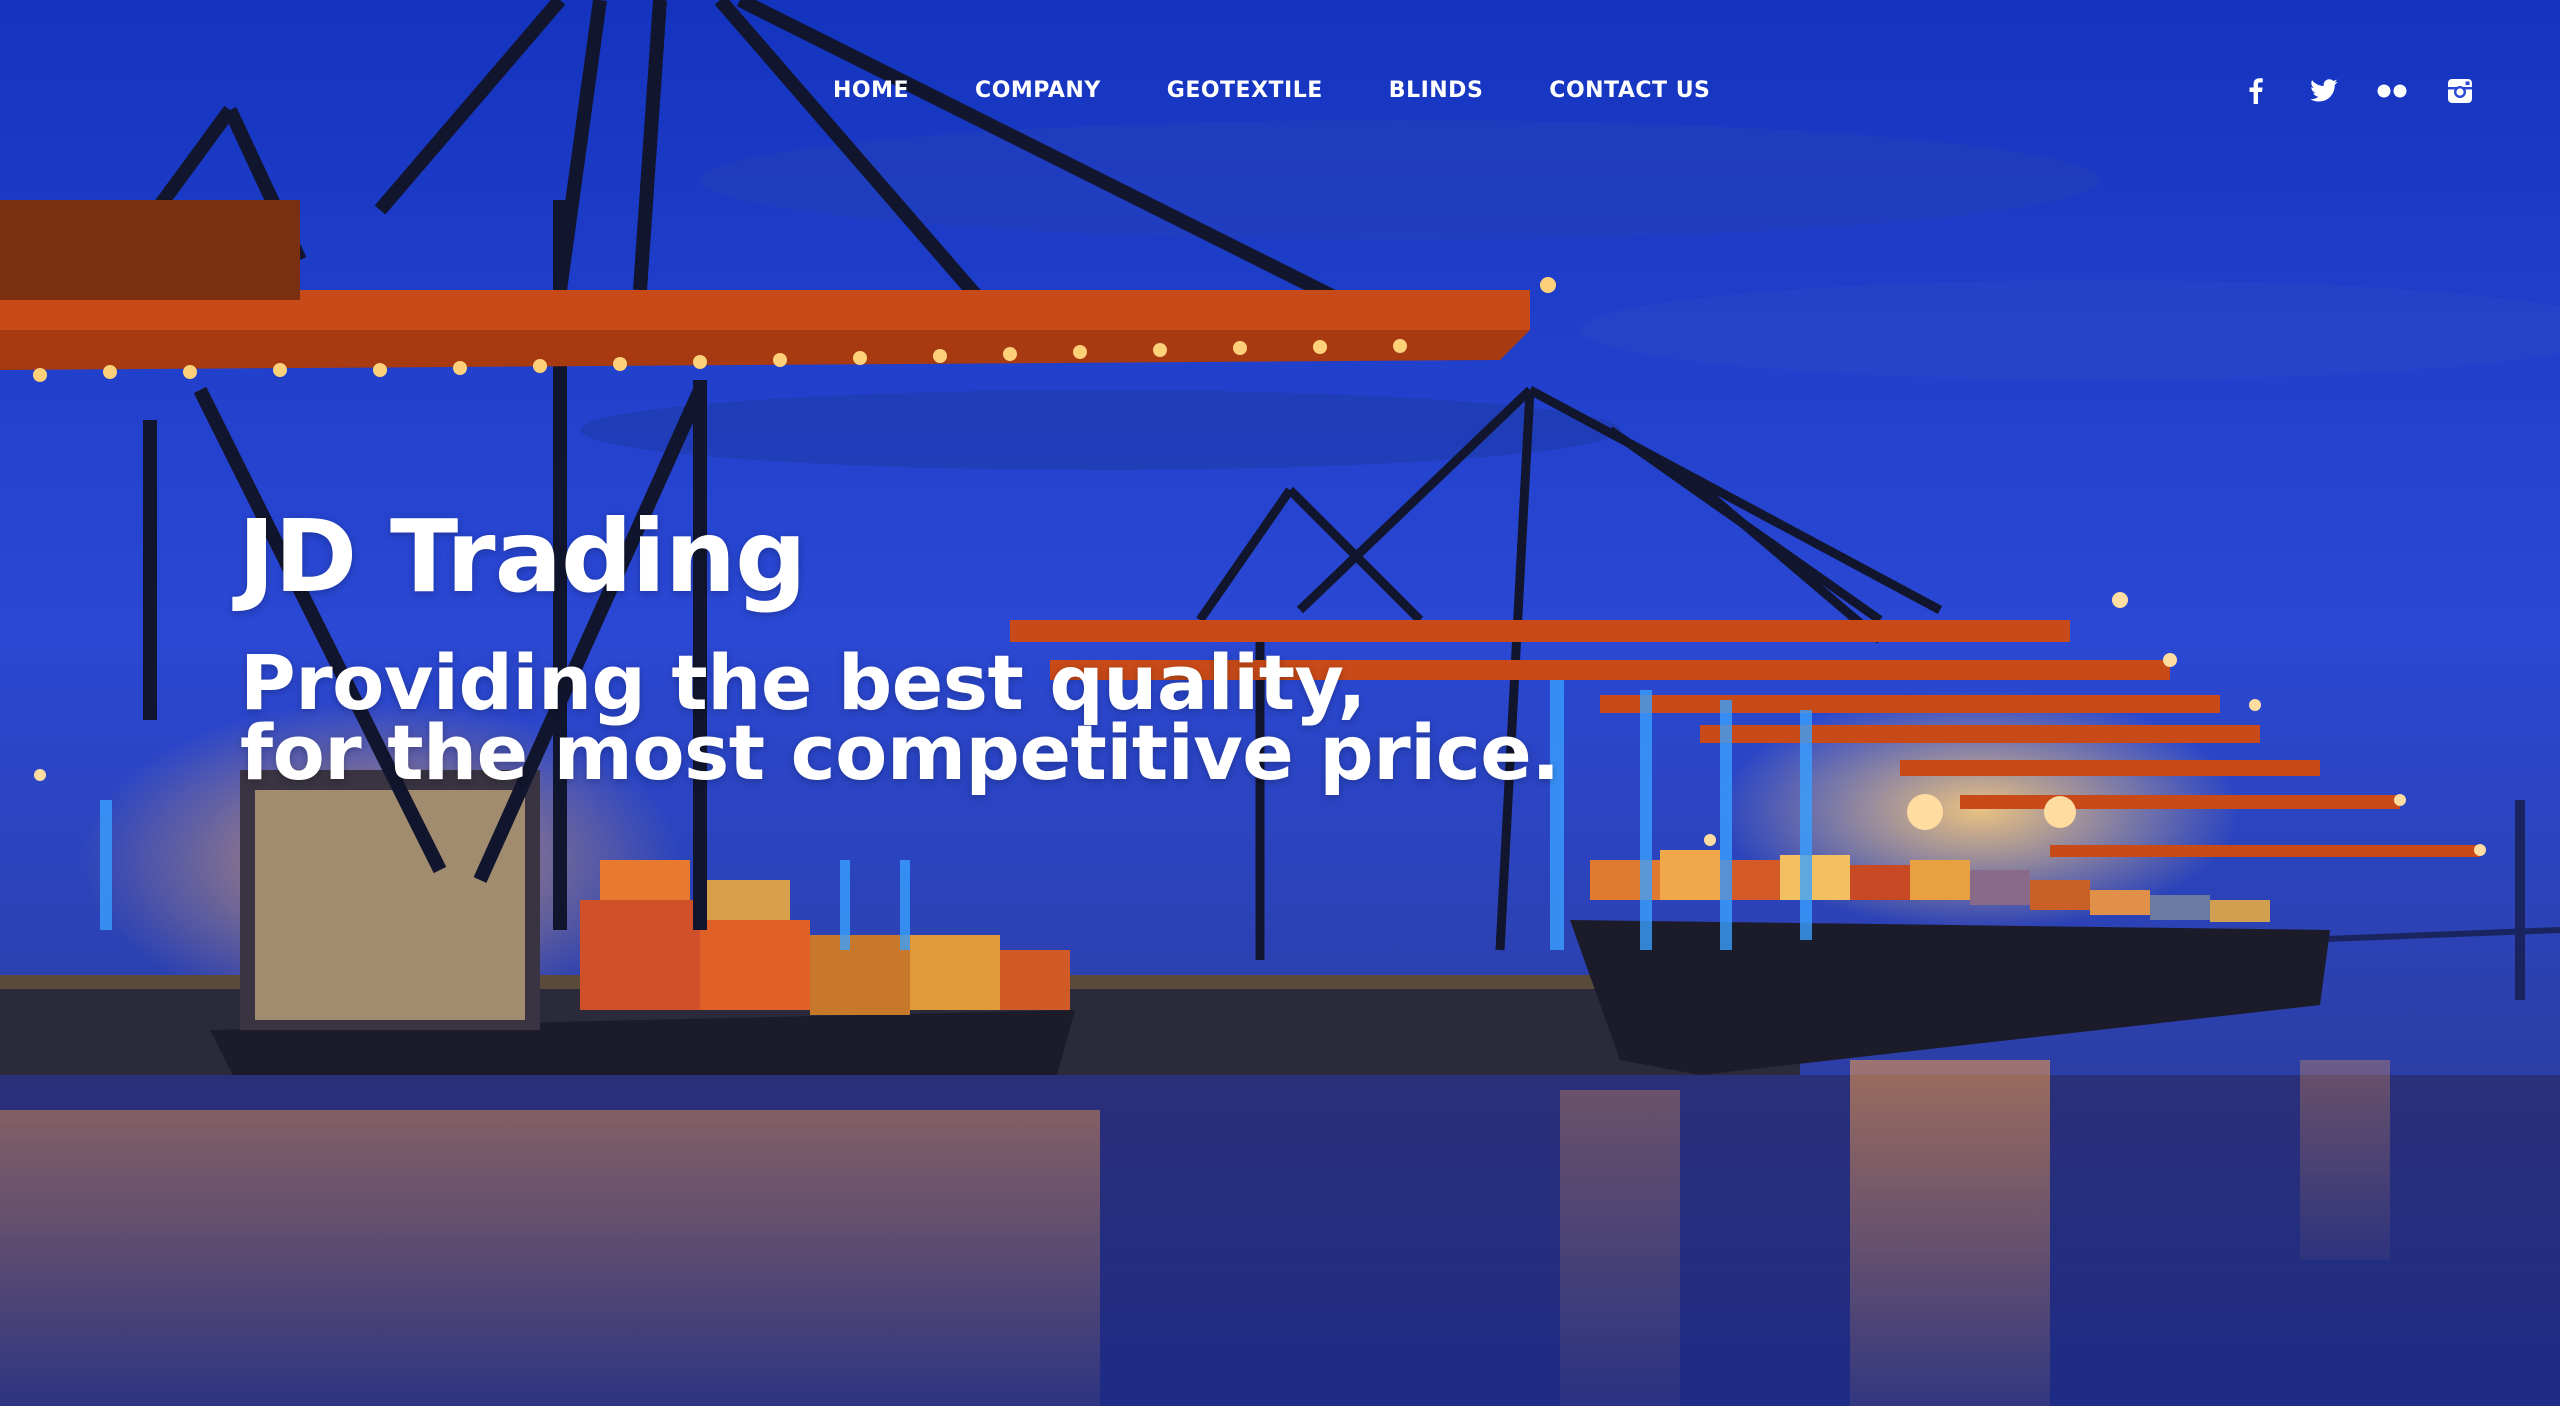 The image size is (2560, 1406). Describe the element at coordinates (1436, 91) in the screenshot. I see `nav-item-blinds: BLINDS` at that location.